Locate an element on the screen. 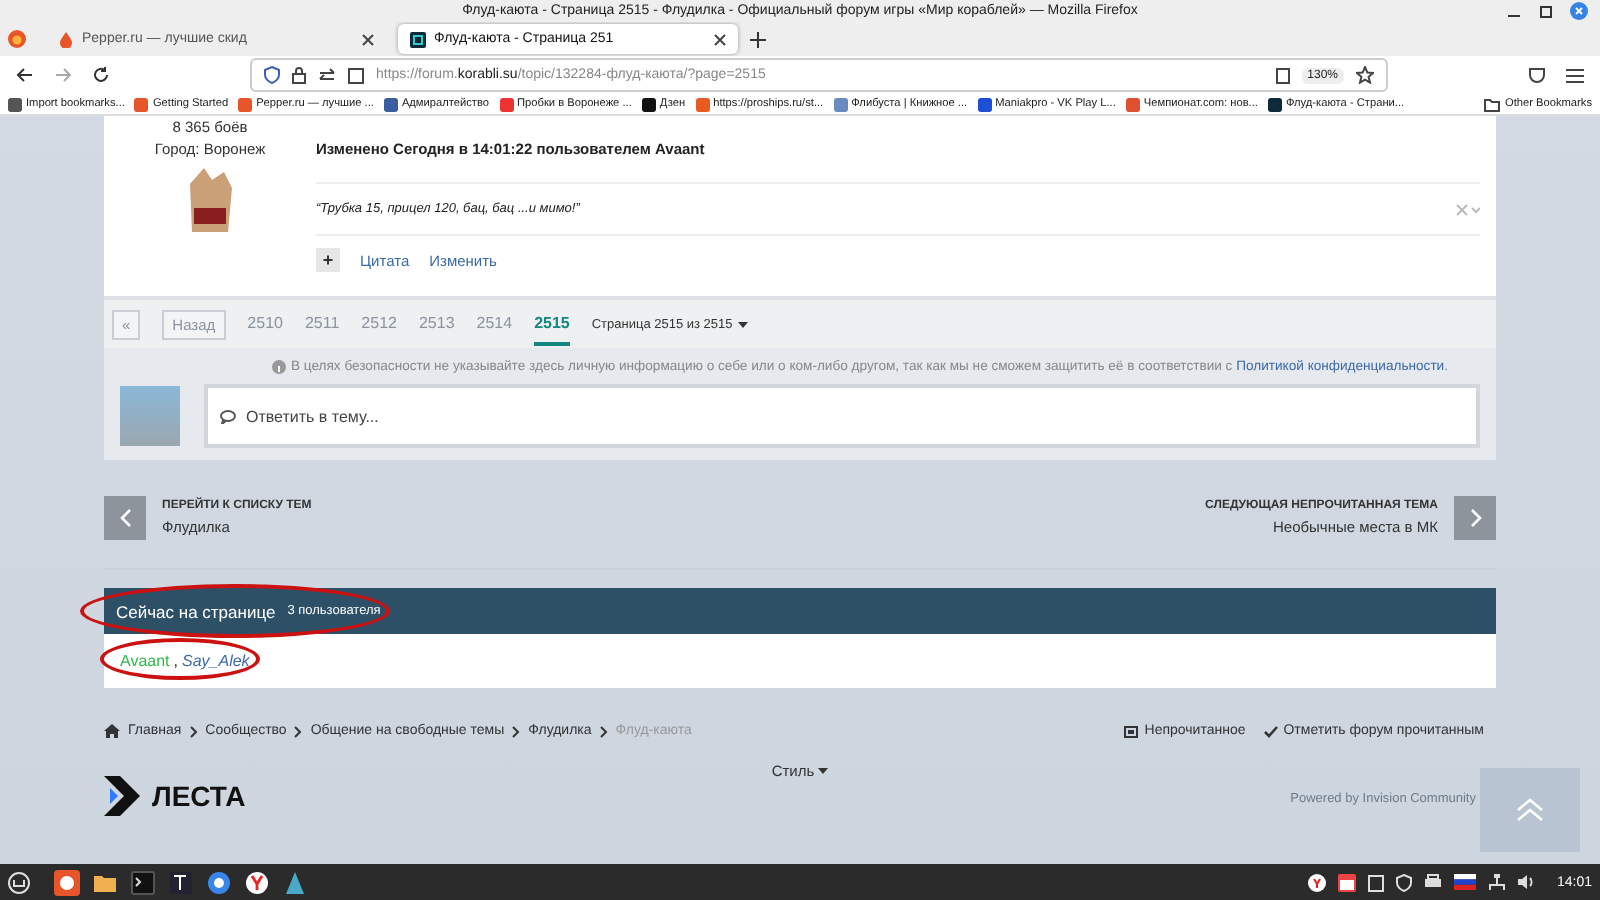  folder-icon is located at coordinates (1492, 104).